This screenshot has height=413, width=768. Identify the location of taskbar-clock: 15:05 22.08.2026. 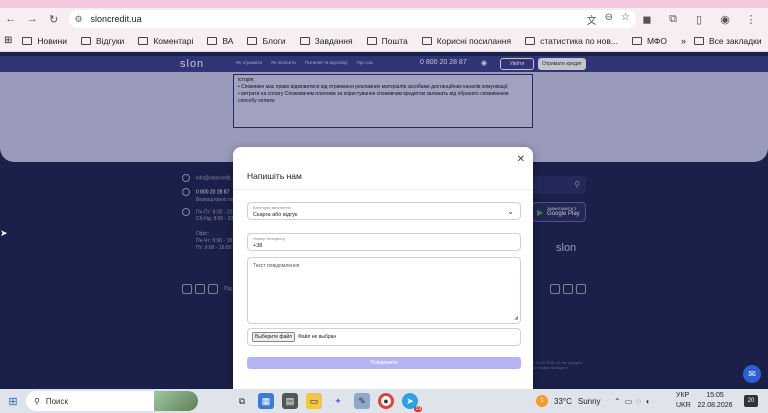
(715, 401).